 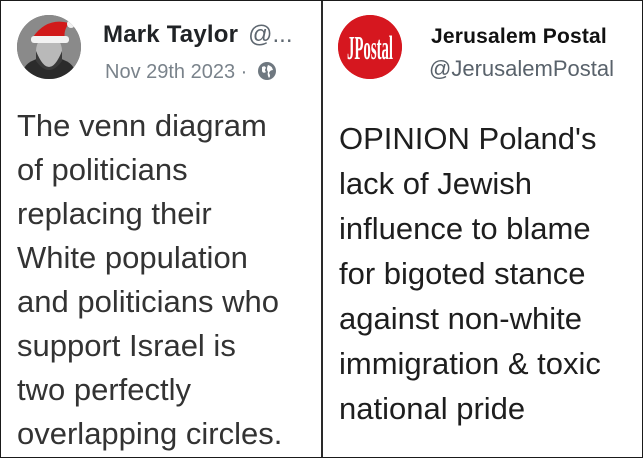 I want to click on mark-taylor-avatar, so click(x=49, y=47).